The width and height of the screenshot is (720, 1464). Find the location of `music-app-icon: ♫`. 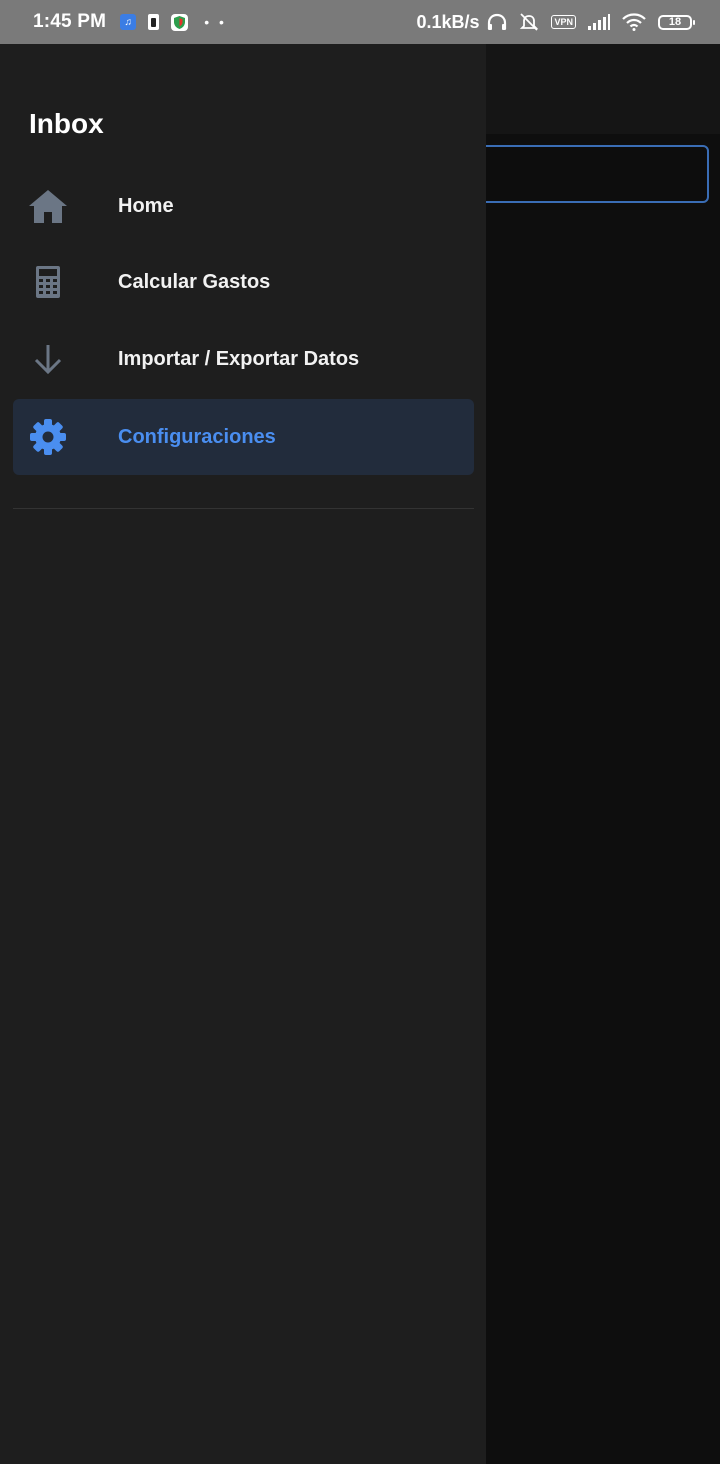

music-app-icon: ♫ is located at coordinates (128, 22).